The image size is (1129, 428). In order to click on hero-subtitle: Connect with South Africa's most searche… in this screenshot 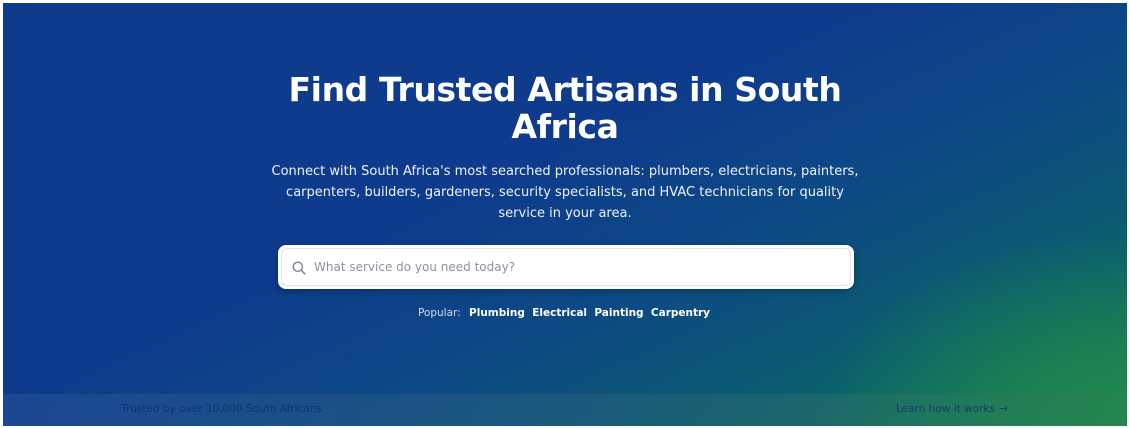, I will do `click(565, 192)`.